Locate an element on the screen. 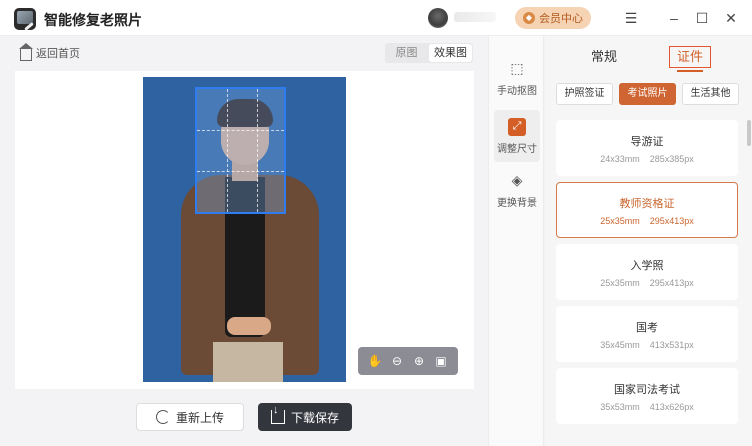 The image size is (752, 446). vip-center-label: 会员中心 is located at coordinates (561, 19).